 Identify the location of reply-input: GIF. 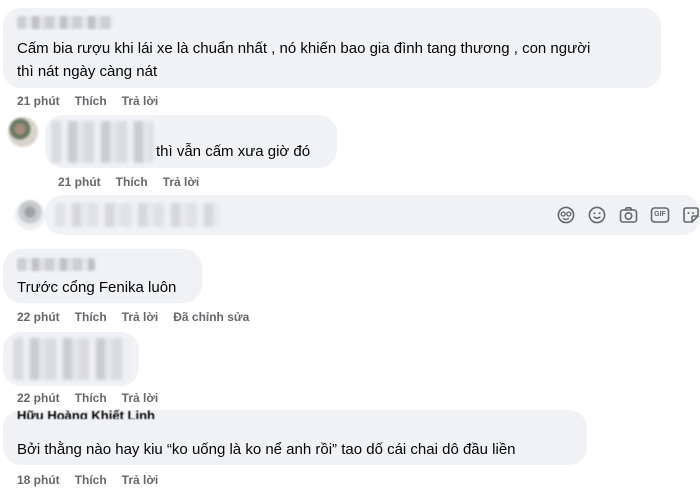
(372, 215).